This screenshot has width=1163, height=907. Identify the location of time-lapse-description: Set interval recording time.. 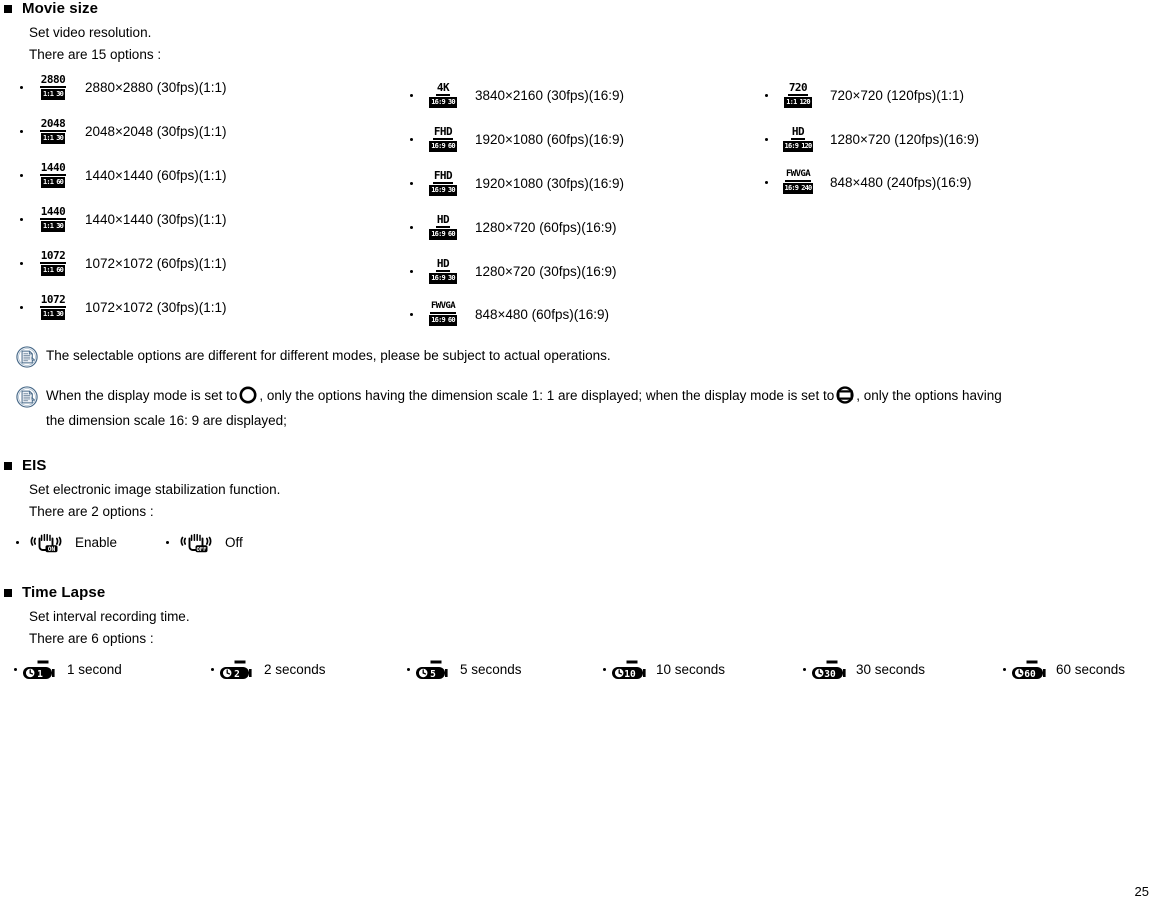
(109, 616).